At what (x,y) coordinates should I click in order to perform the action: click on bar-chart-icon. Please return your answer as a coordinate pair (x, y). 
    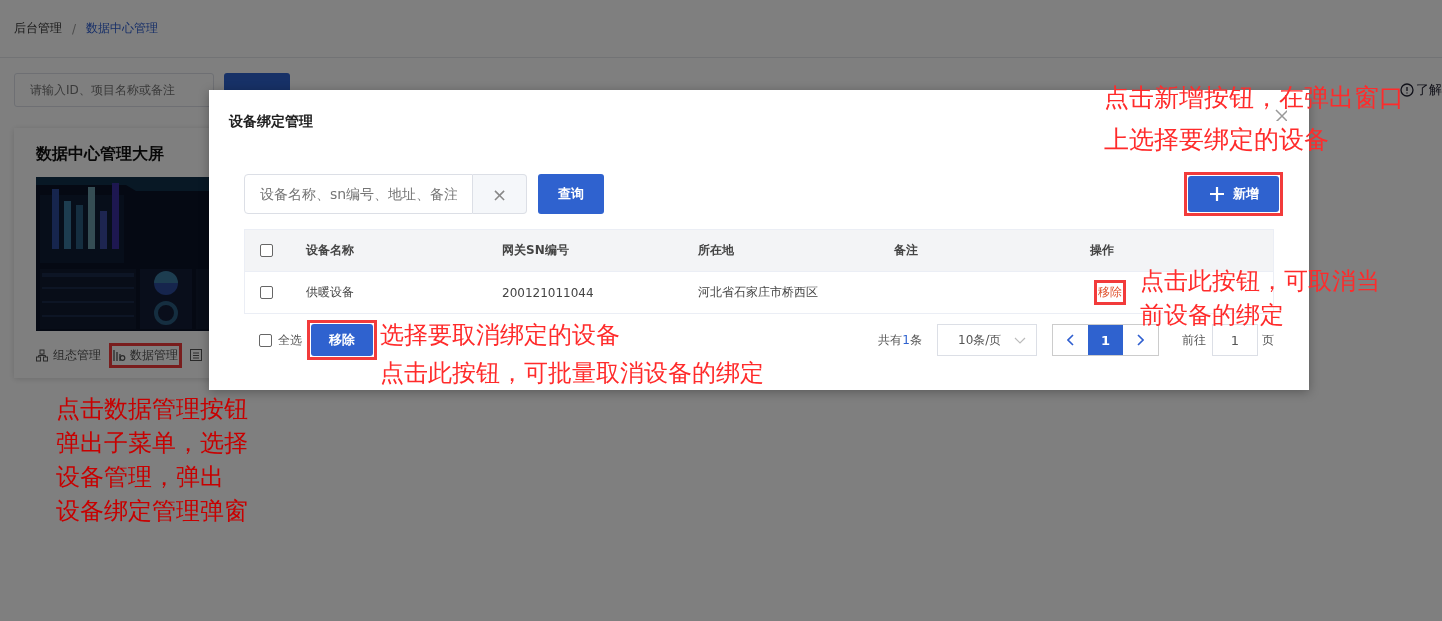
    Looking at the image, I should click on (119, 355).